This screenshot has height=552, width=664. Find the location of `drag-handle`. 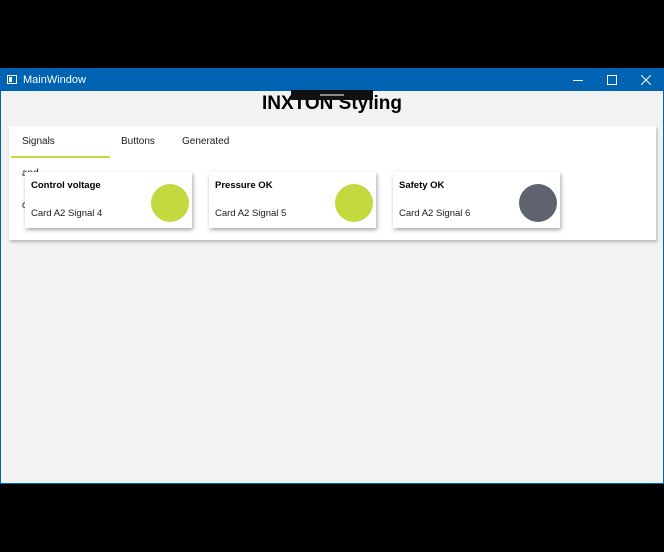

drag-handle is located at coordinates (332, 95).